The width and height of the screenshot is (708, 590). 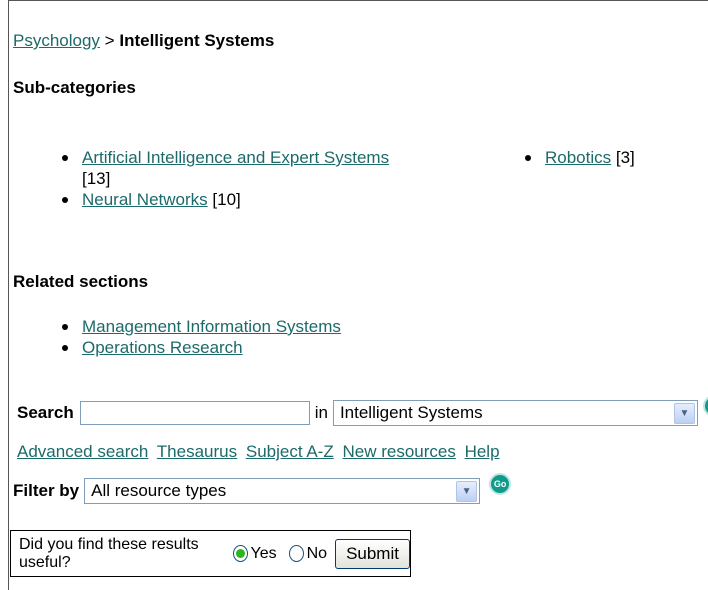 I want to click on list-item: Management Information Systems, so click(x=260, y=326).